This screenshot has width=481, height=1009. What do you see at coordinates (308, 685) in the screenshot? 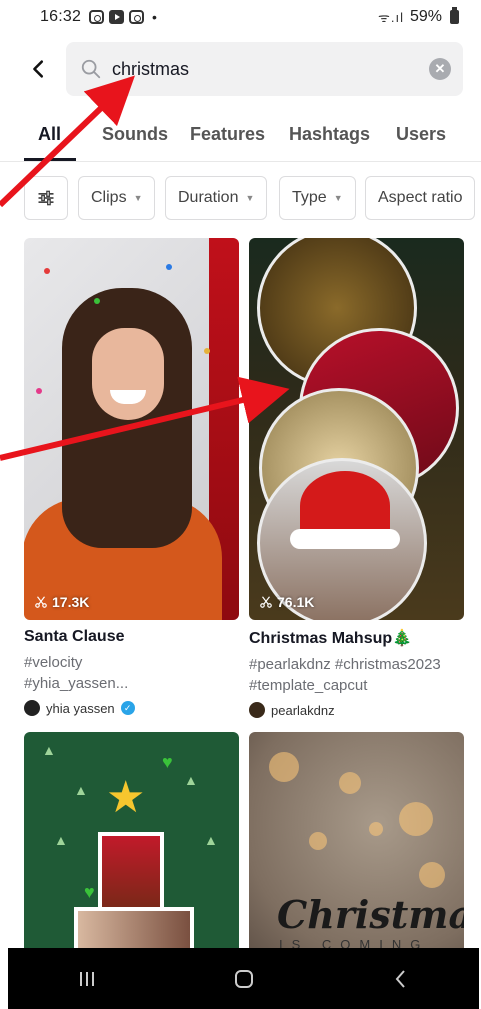
I see `result-tags-line-2: #template_capcut` at bounding box center [308, 685].